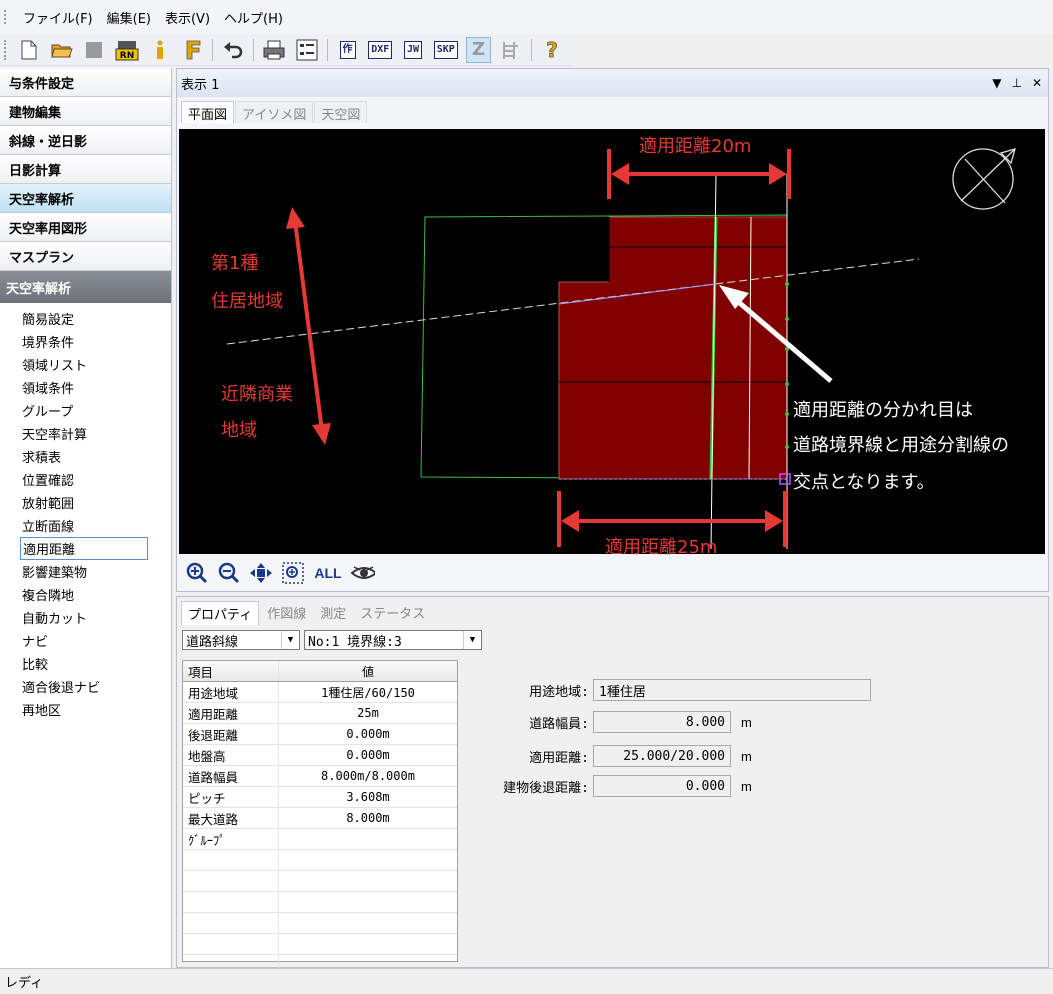  What do you see at coordinates (85, 111) in the screenshot?
I see `category-building-edit: 建物編集` at bounding box center [85, 111].